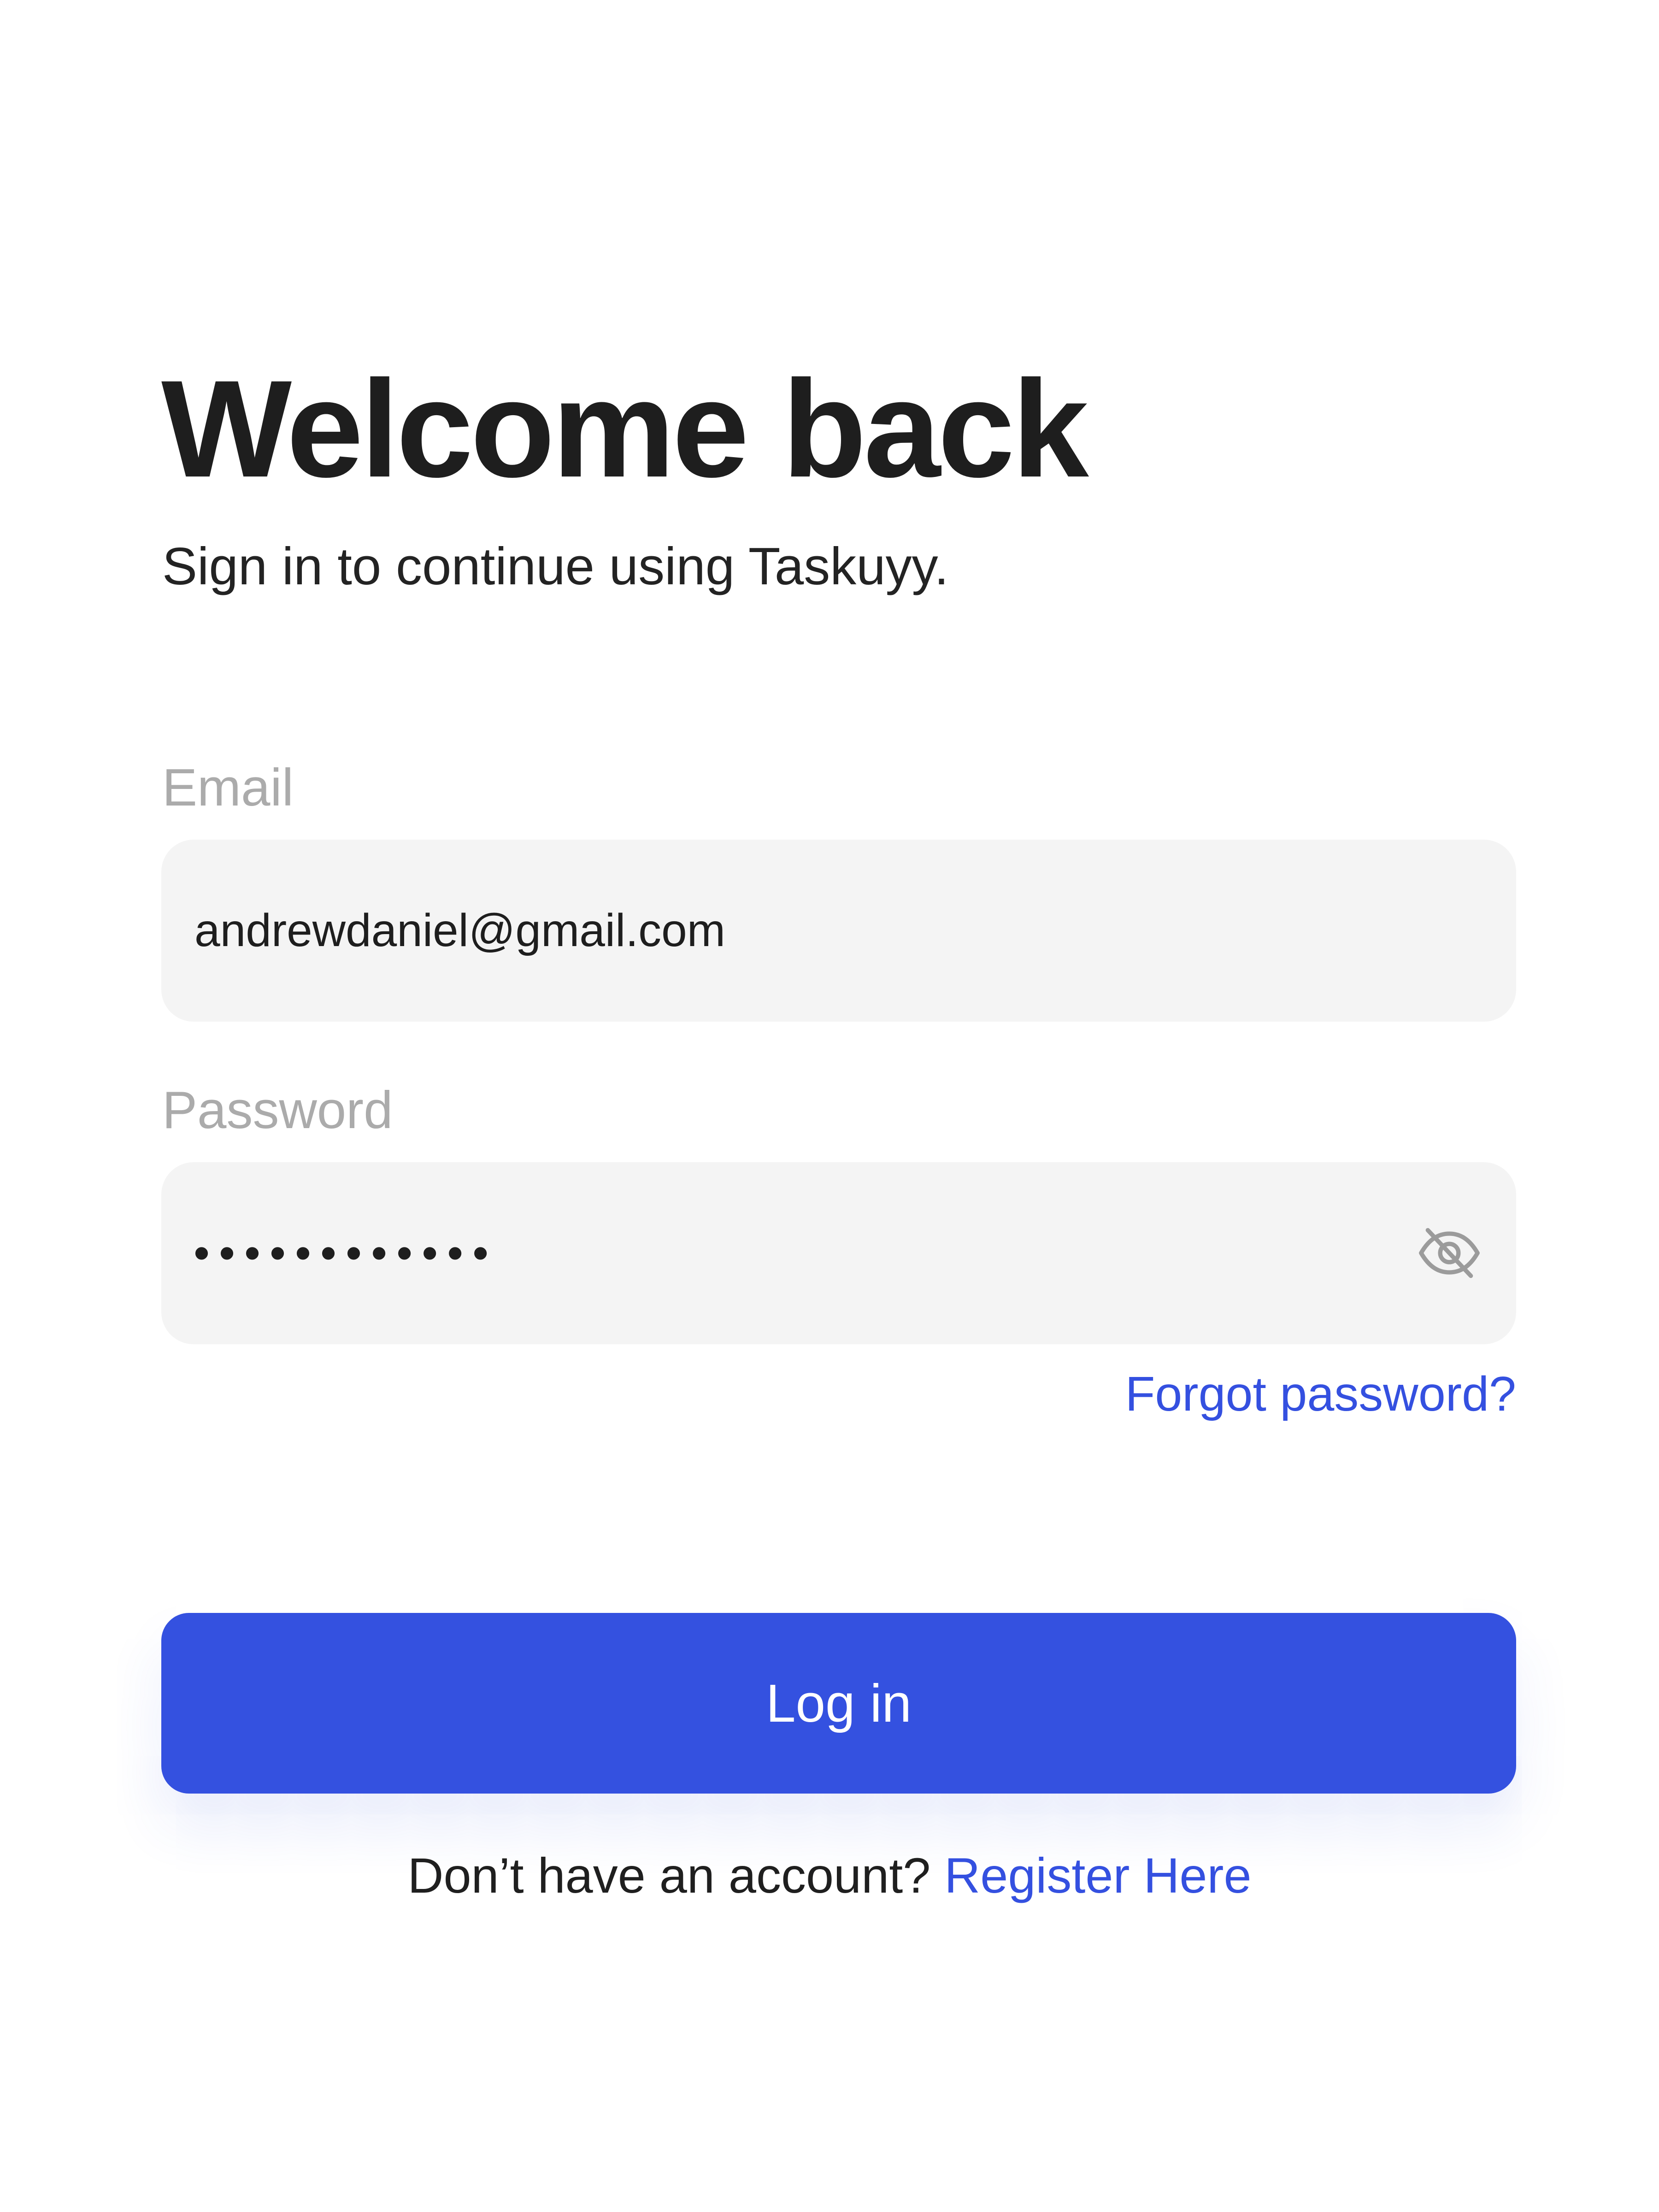 This screenshot has height=2212, width=1659. What do you see at coordinates (1320, 1394) in the screenshot?
I see `forgot-password-link: Forgot password?` at bounding box center [1320, 1394].